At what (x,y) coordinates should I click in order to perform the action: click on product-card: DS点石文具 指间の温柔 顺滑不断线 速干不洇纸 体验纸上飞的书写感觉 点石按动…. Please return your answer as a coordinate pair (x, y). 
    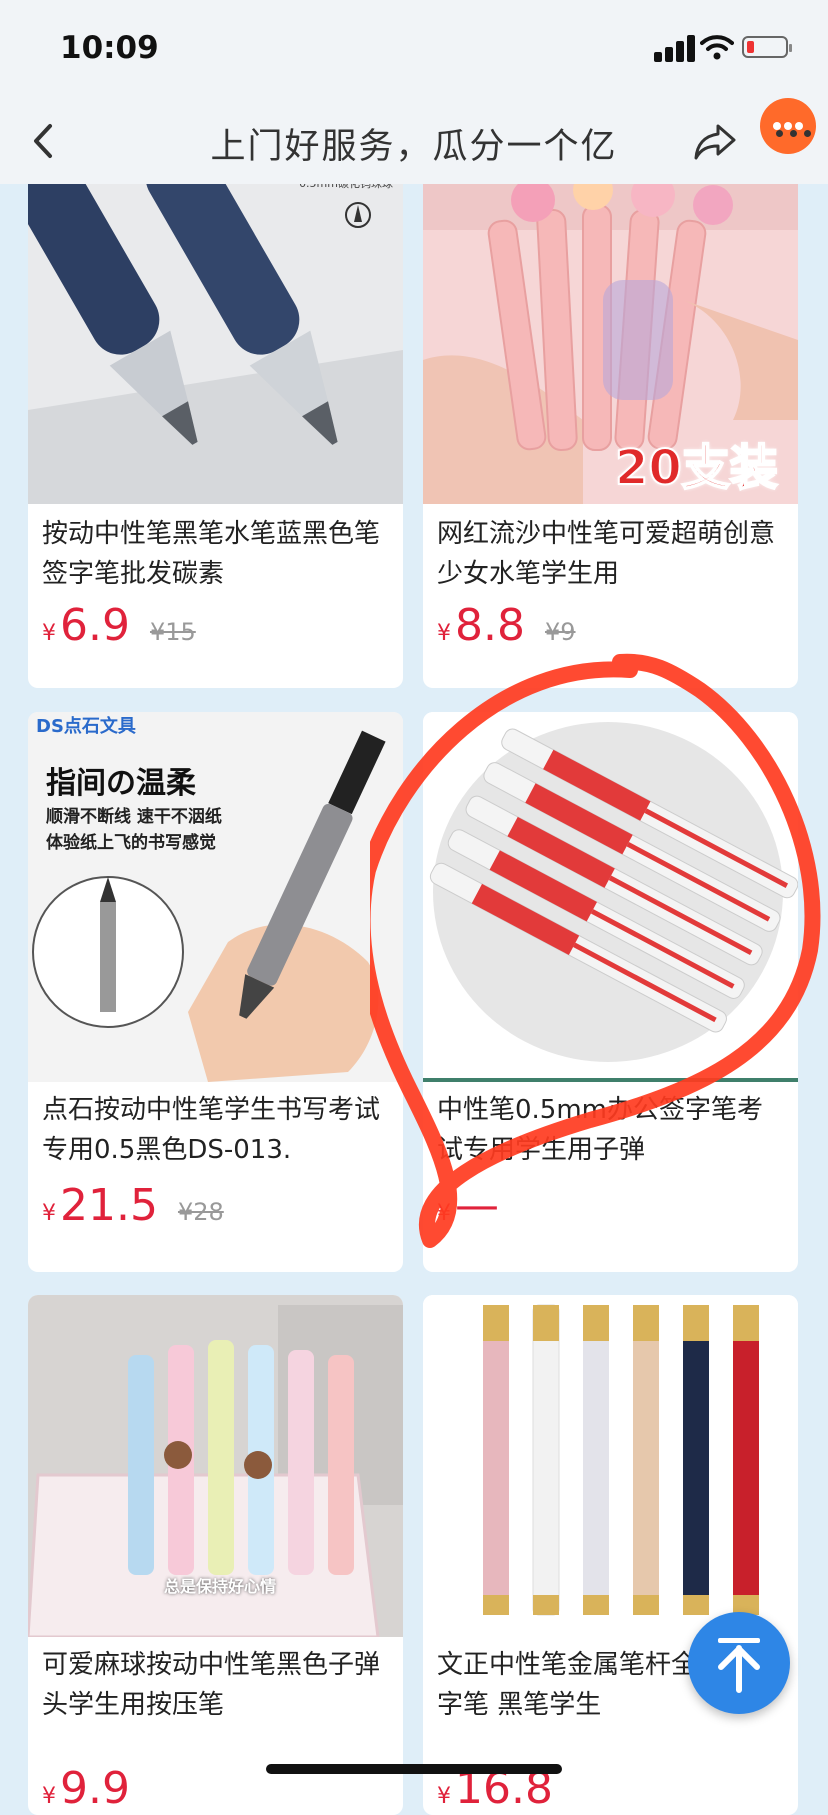
    Looking at the image, I should click on (215, 992).